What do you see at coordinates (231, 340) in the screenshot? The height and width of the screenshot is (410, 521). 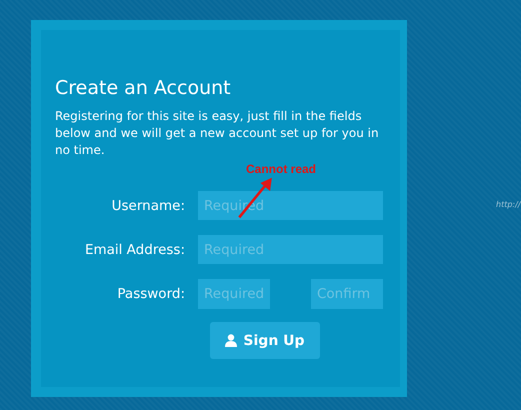 I see `user-icon` at bounding box center [231, 340].